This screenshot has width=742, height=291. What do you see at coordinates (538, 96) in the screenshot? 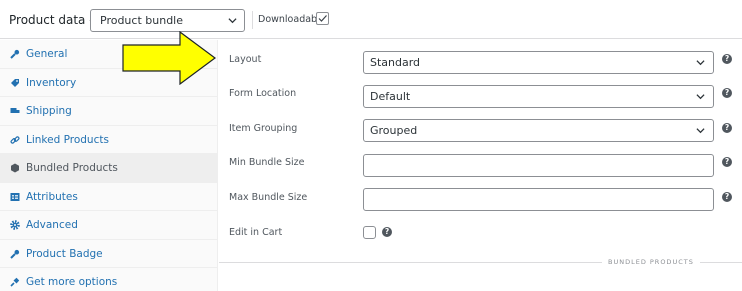
I see `form-location-select: Default` at bounding box center [538, 96].